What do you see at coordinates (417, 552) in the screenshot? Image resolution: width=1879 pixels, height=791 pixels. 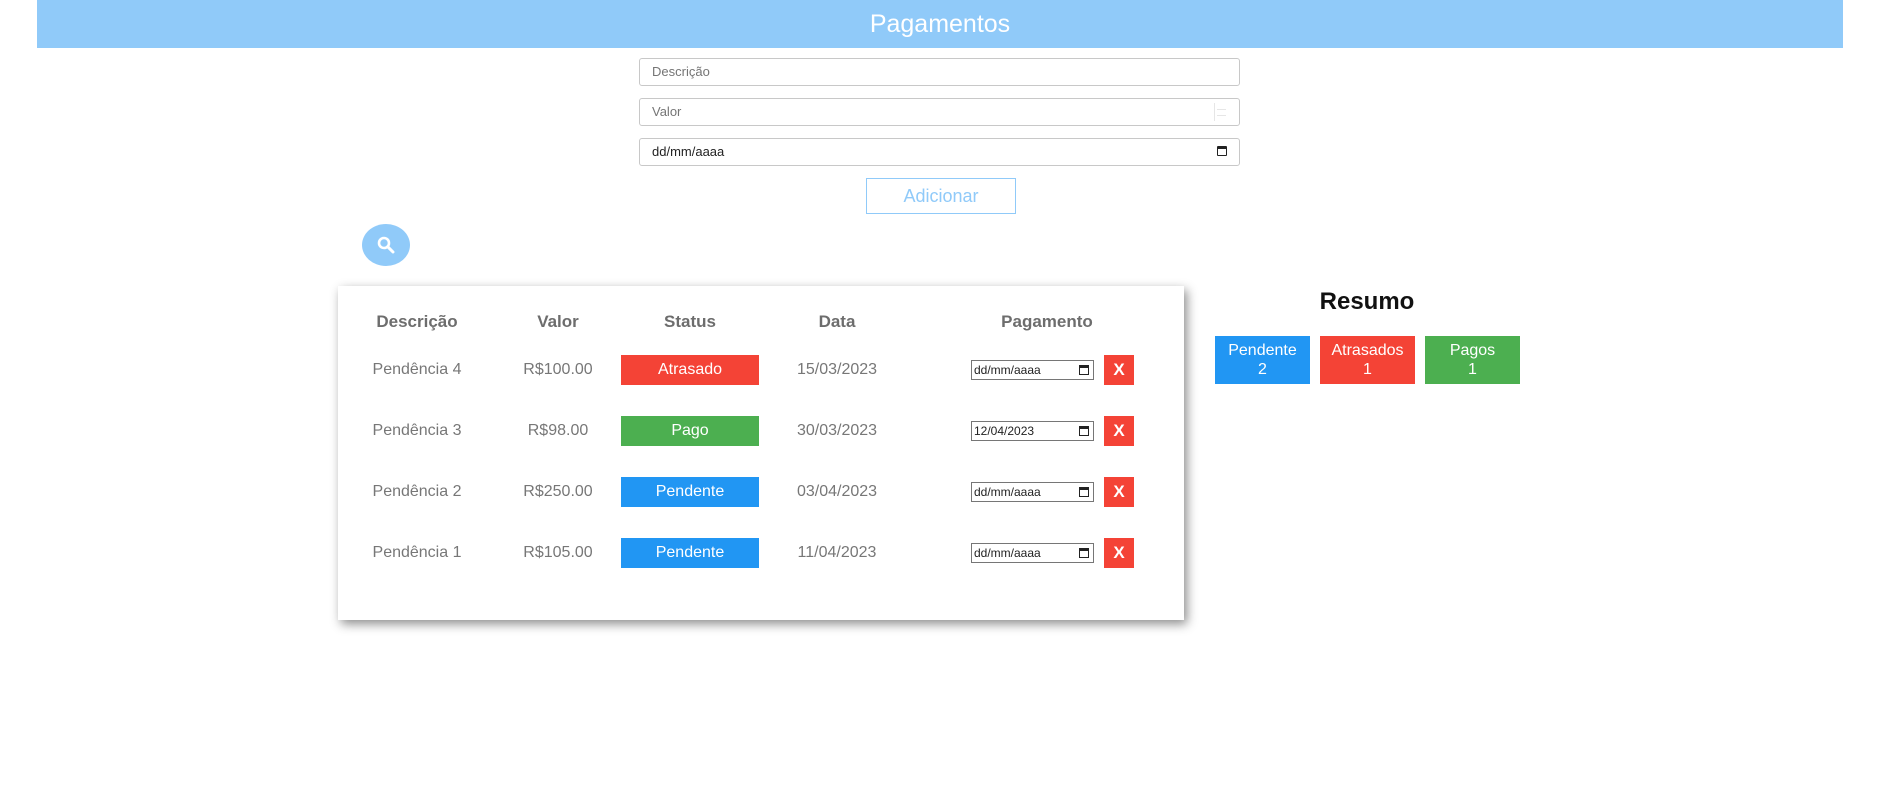 I see `row-descricao: Pendência 1` at bounding box center [417, 552].